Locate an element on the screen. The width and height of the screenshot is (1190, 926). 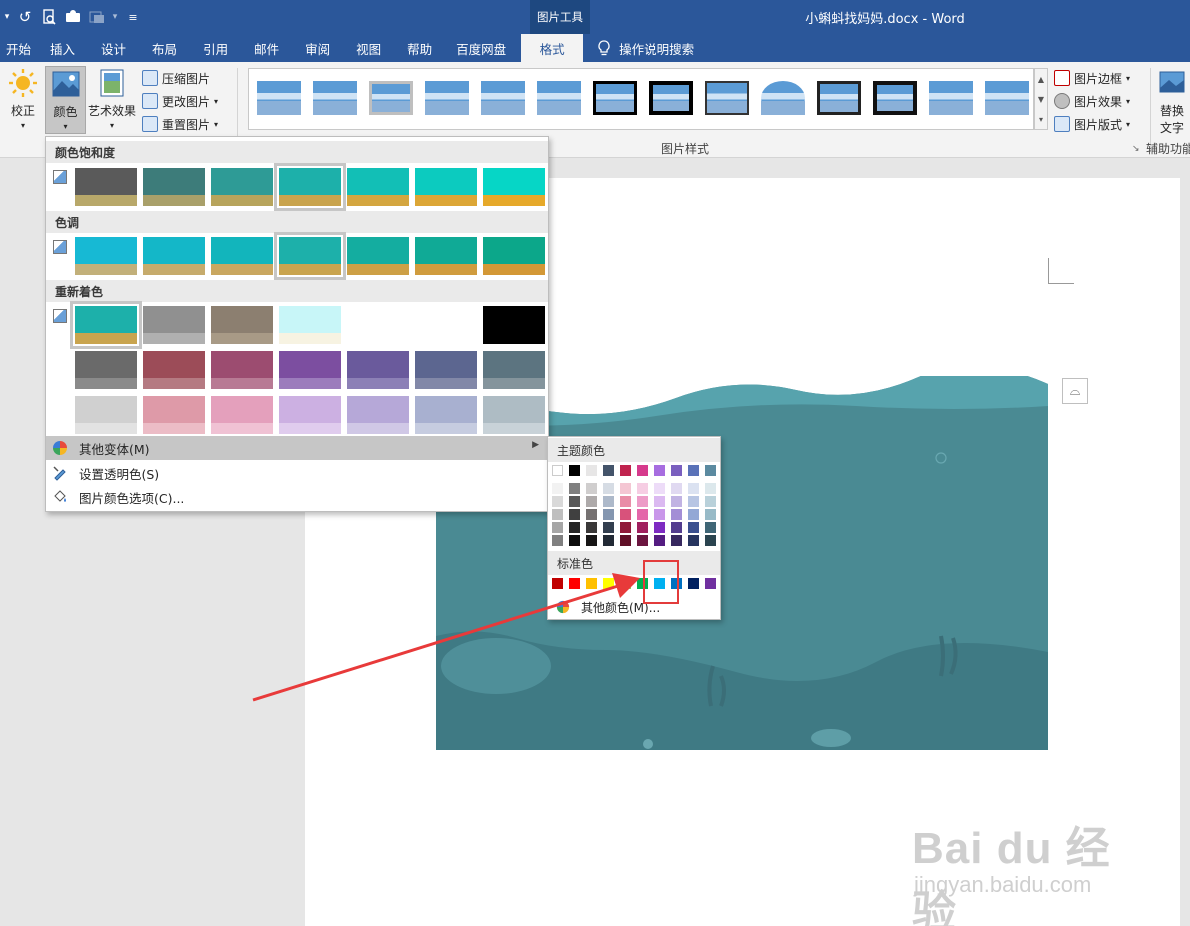
more-variations-menu-item: 其他变体(M) ▶ is located at coordinates (297, 448).